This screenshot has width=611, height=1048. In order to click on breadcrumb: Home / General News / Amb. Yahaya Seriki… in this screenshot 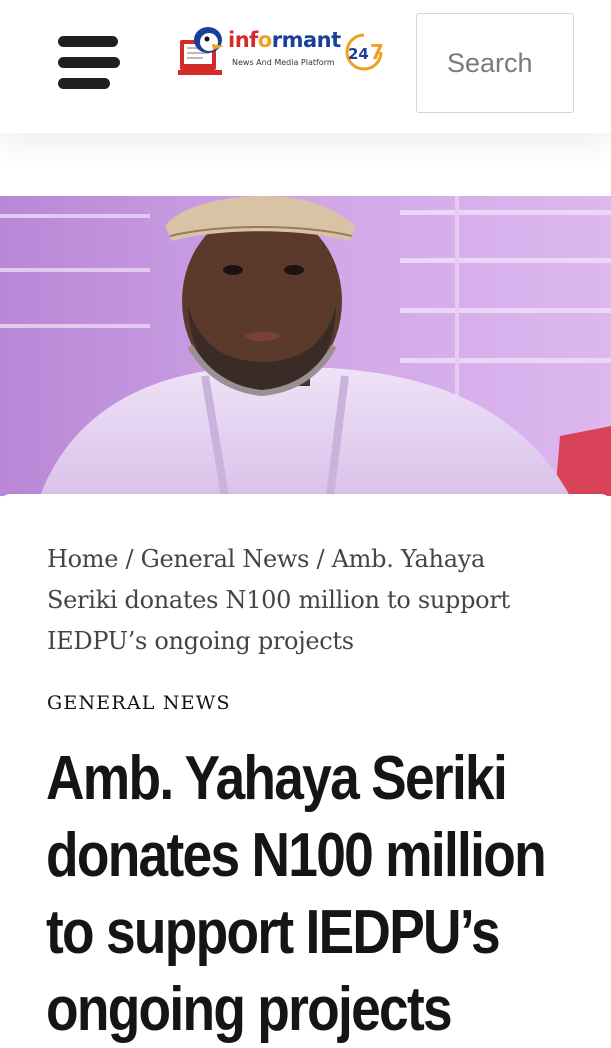, I will do `click(297, 600)`.